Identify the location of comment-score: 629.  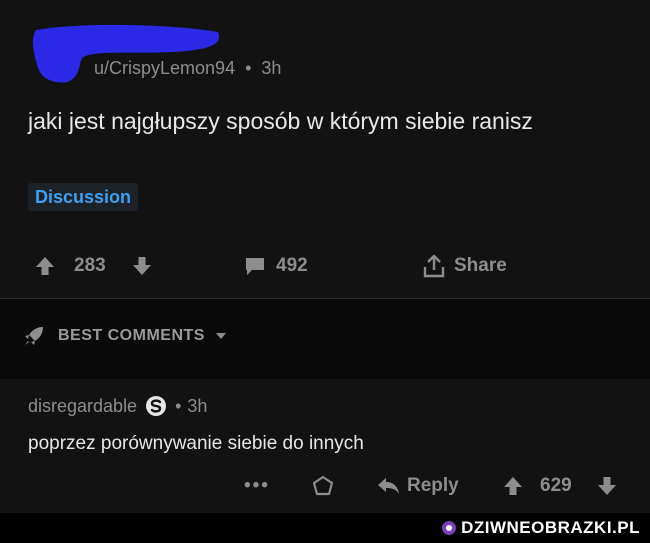
(556, 485).